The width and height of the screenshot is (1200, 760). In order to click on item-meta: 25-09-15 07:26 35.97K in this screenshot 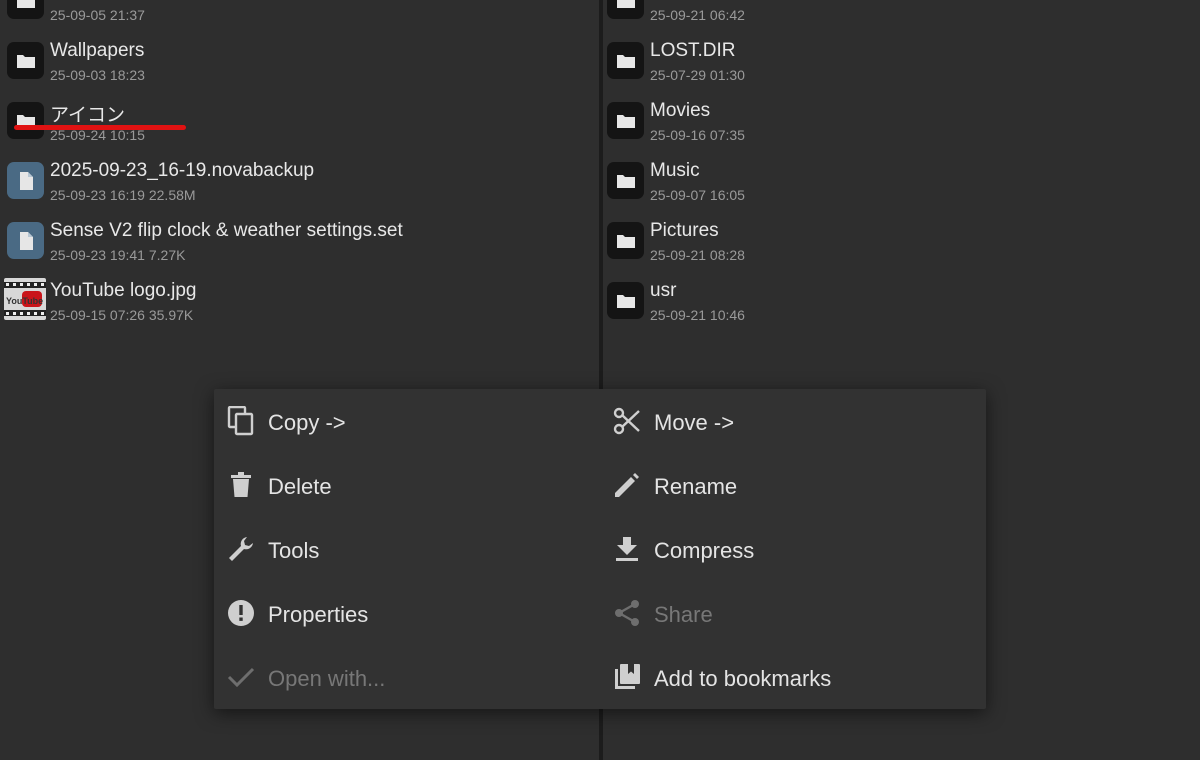, I will do `click(122, 315)`.